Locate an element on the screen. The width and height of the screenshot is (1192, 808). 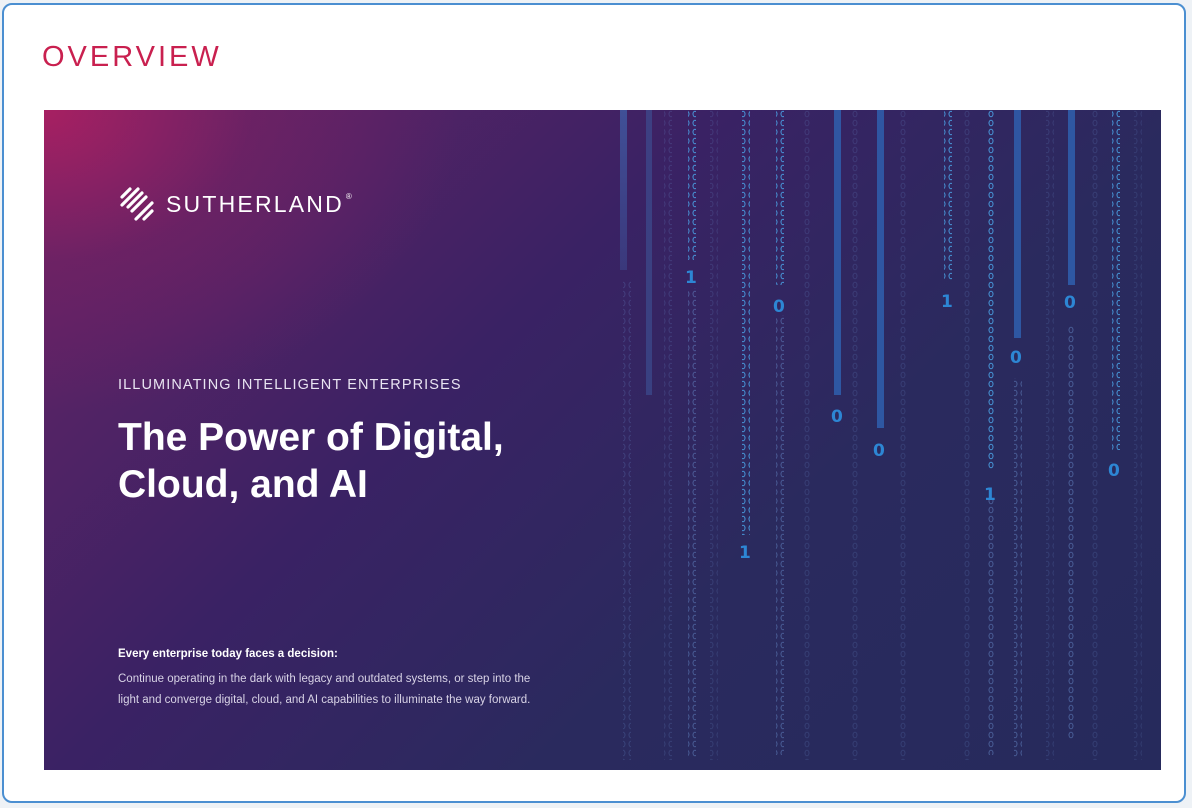
cover-title: The Power of Digital, Cloud, and AI is located at coordinates (378, 461).